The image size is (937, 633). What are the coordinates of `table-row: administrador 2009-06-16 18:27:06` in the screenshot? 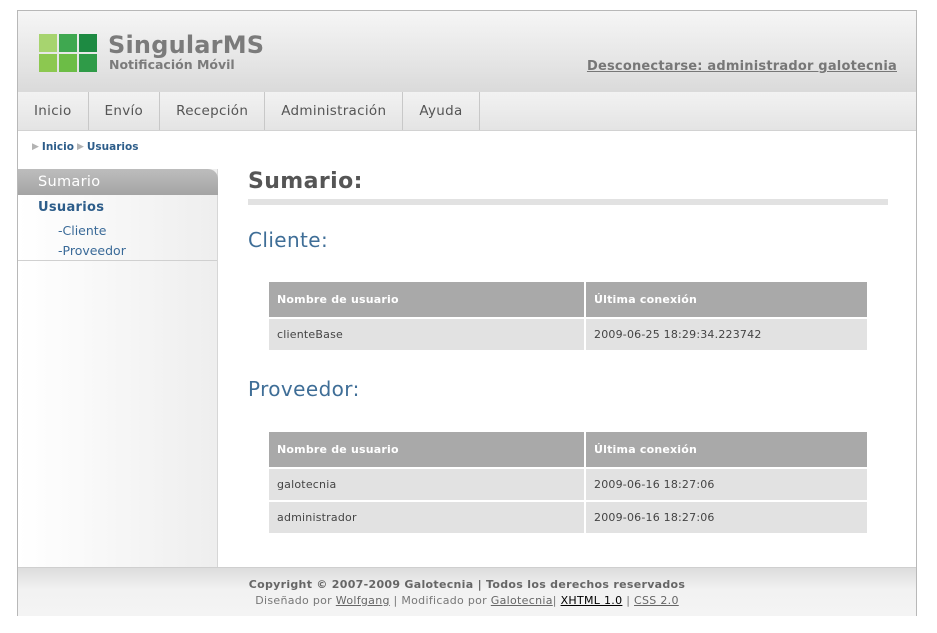 It's located at (568, 518).